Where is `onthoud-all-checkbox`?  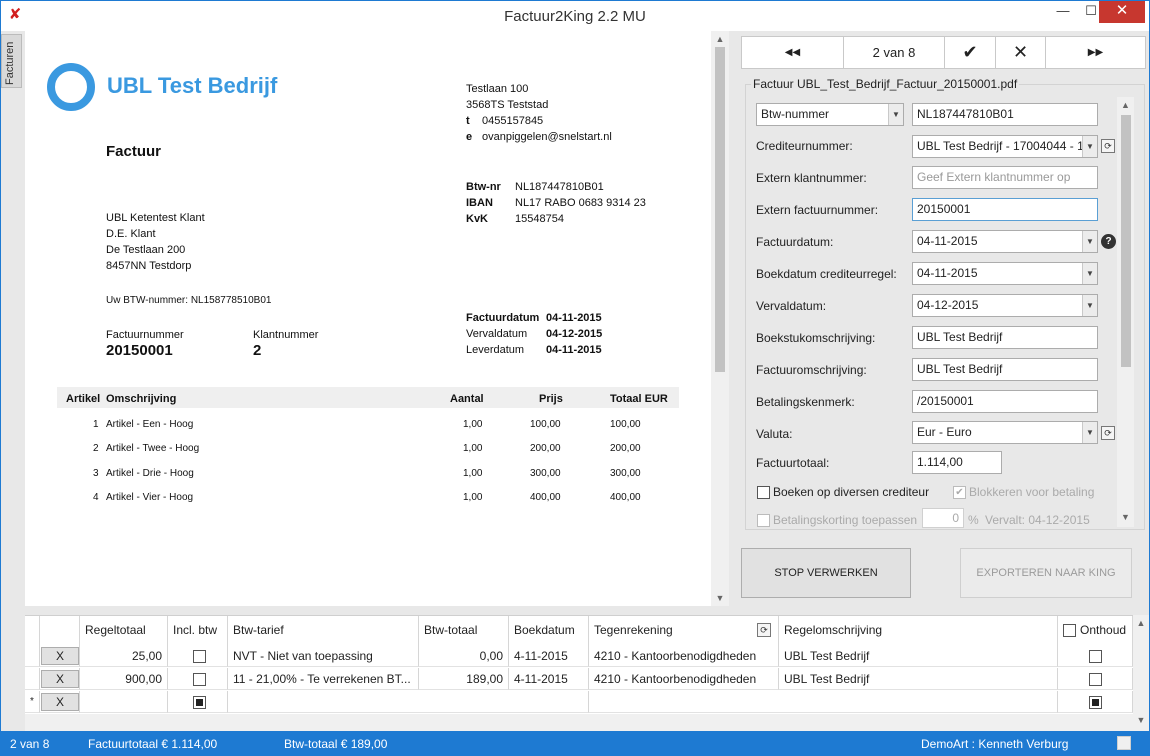
onthoud-all-checkbox is located at coordinates (1069, 630).